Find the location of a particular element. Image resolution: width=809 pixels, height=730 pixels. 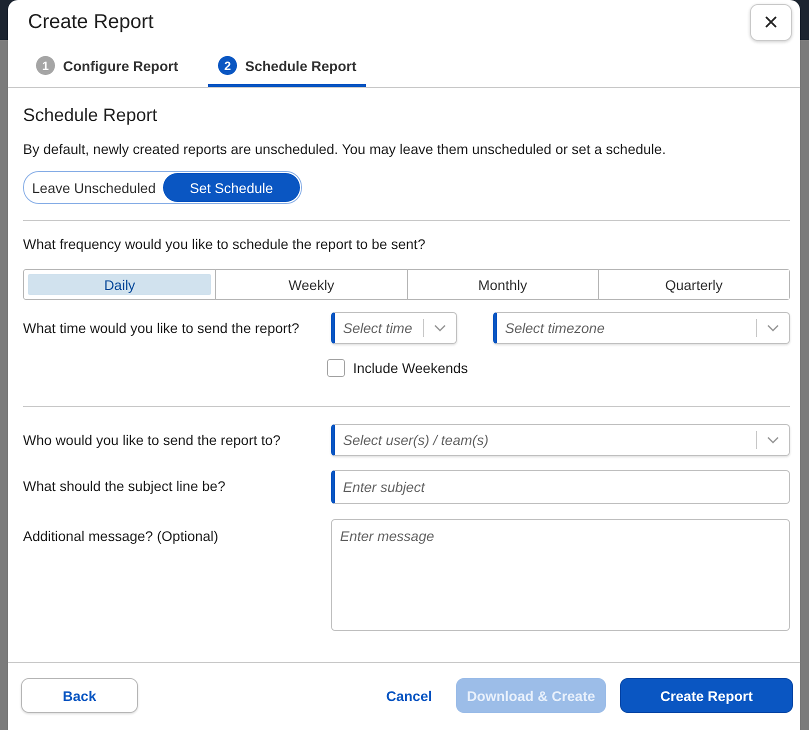

frequency-option: Daily is located at coordinates (120, 284).